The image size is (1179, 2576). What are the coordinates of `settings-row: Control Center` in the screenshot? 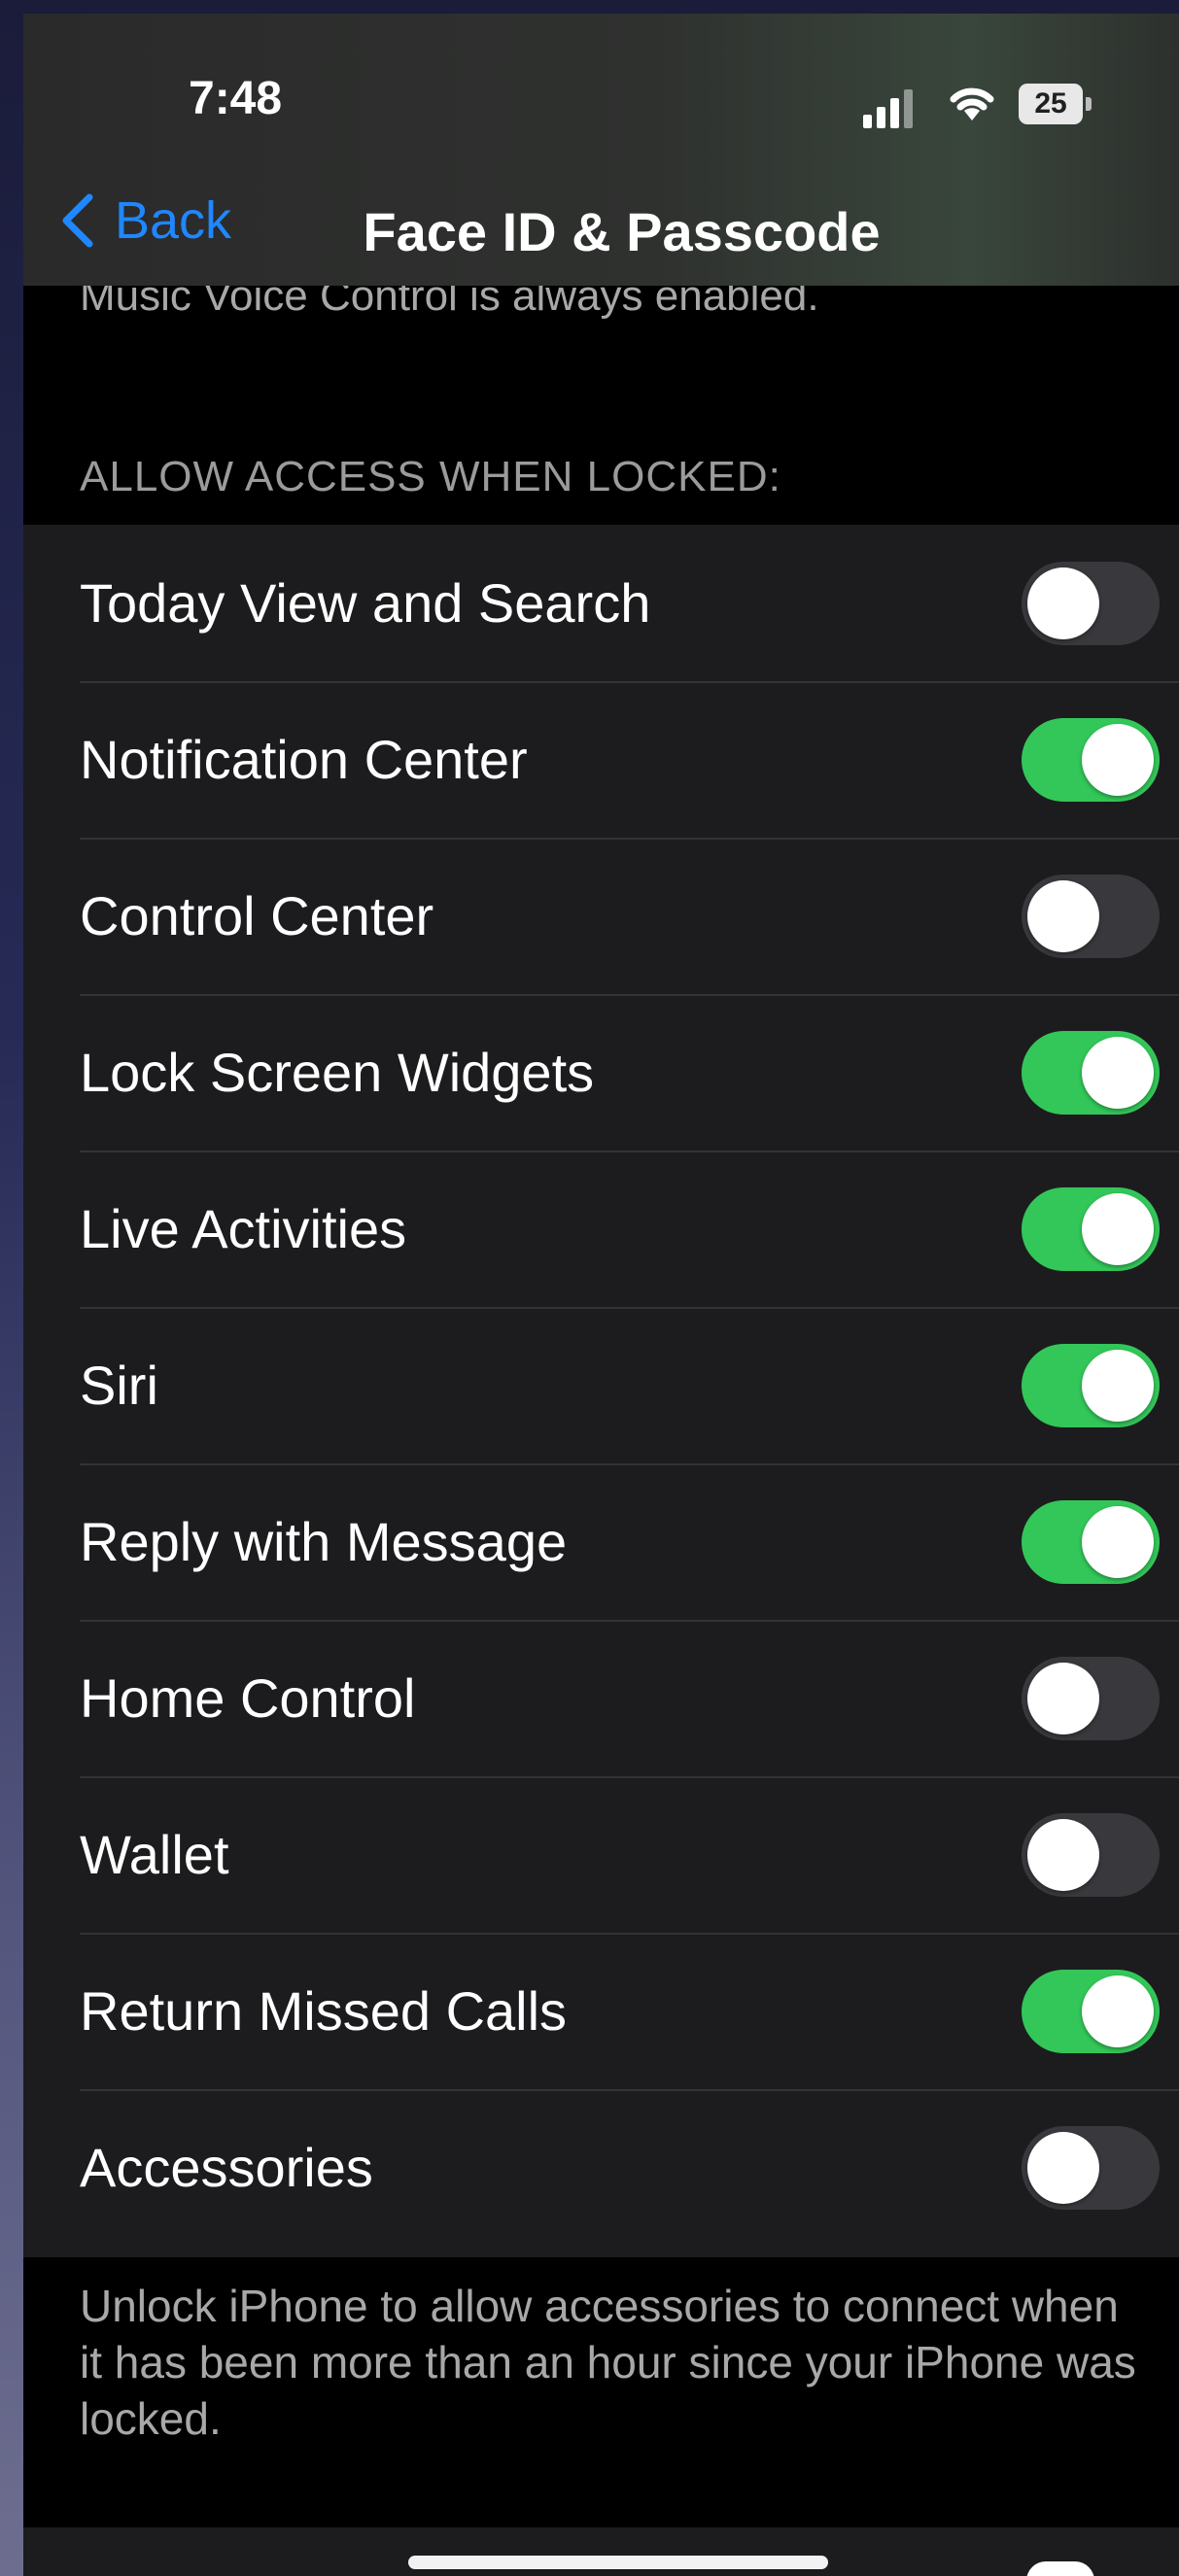 It's located at (601, 916).